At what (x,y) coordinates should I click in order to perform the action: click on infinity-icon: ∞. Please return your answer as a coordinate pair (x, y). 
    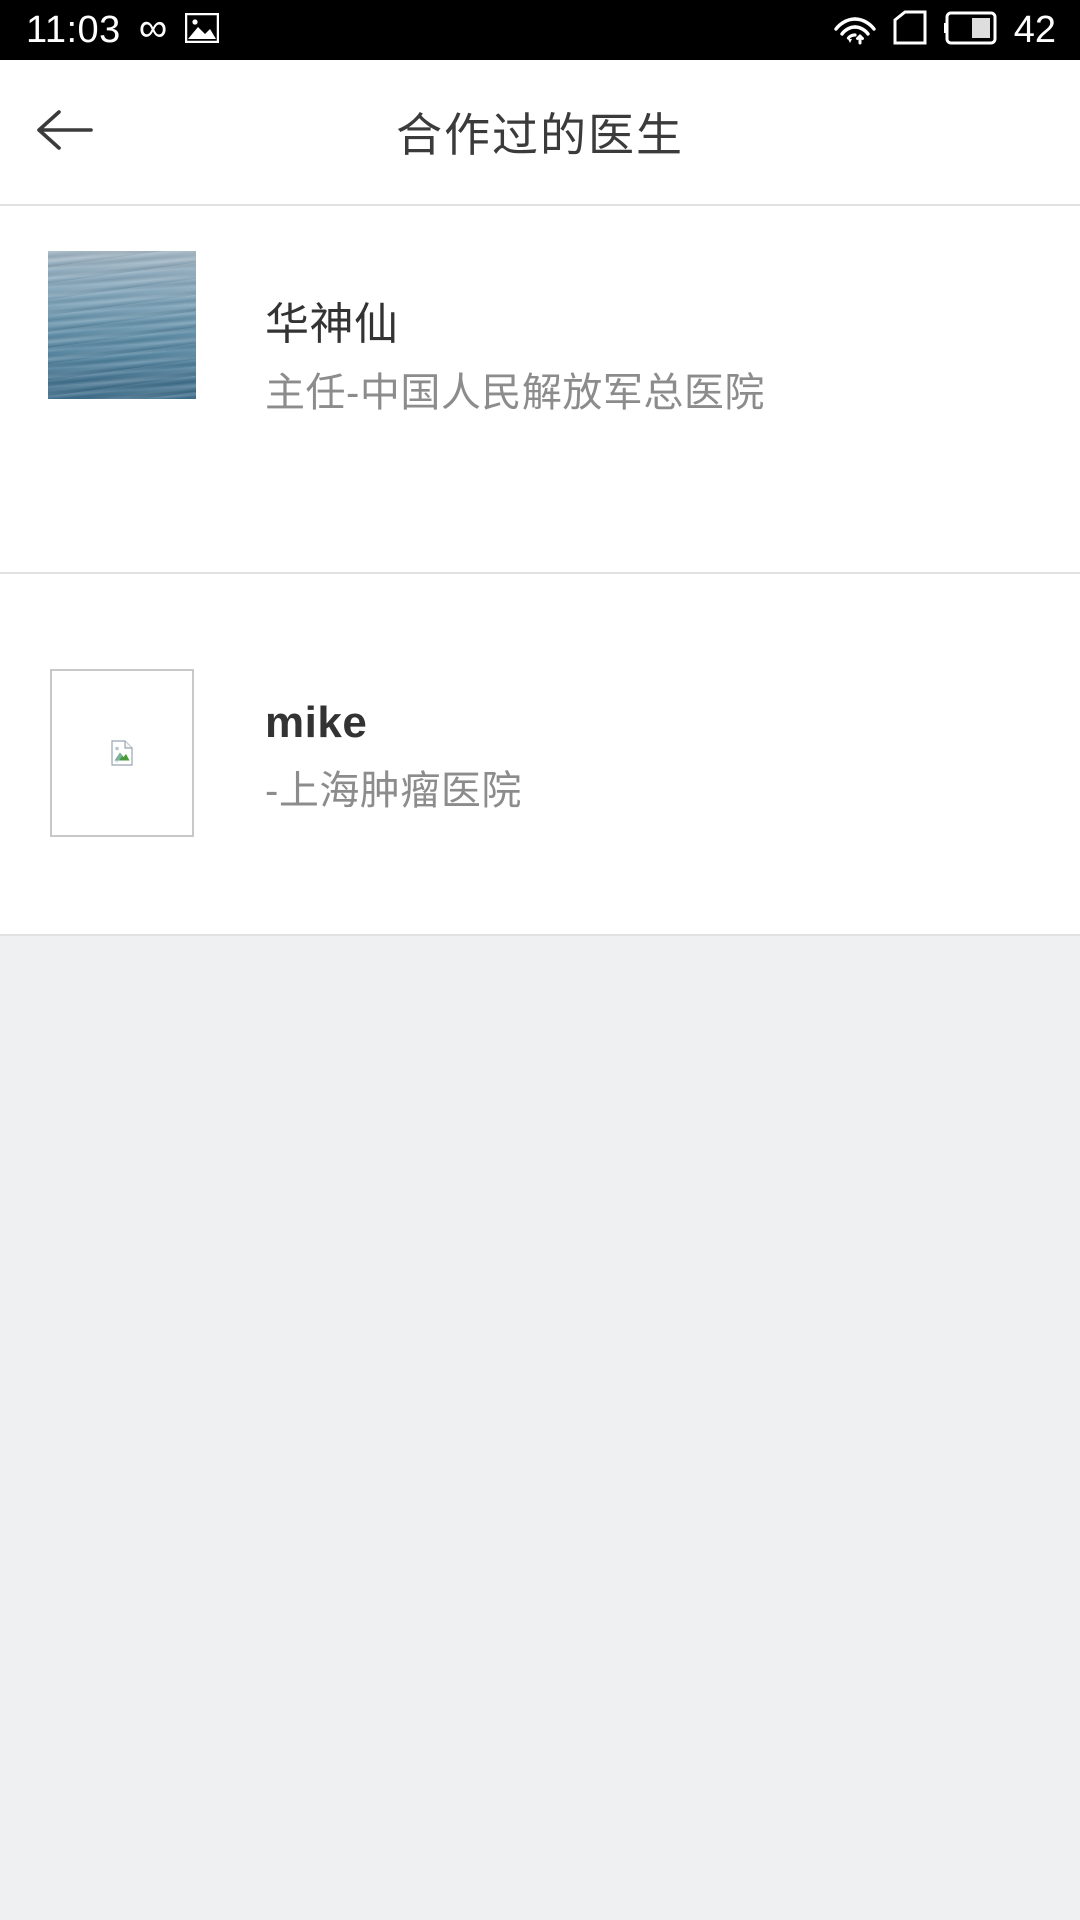
    Looking at the image, I should click on (153, 28).